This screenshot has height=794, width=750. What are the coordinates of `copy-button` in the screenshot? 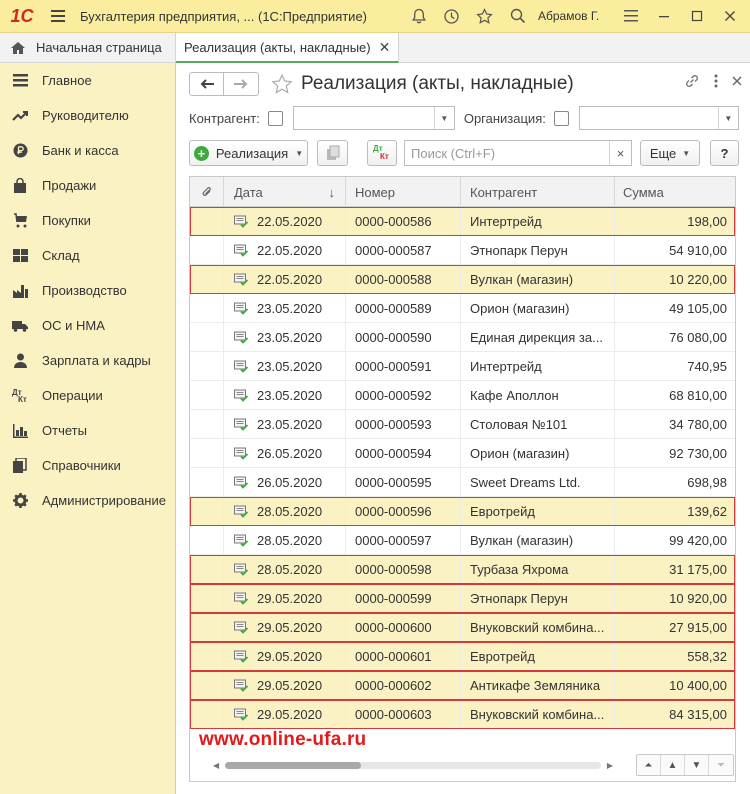 It's located at (332, 153).